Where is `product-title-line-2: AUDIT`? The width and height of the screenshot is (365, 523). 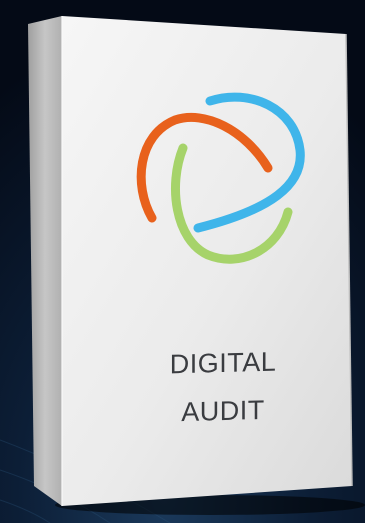
product-title-line-2: AUDIT is located at coordinates (223, 411).